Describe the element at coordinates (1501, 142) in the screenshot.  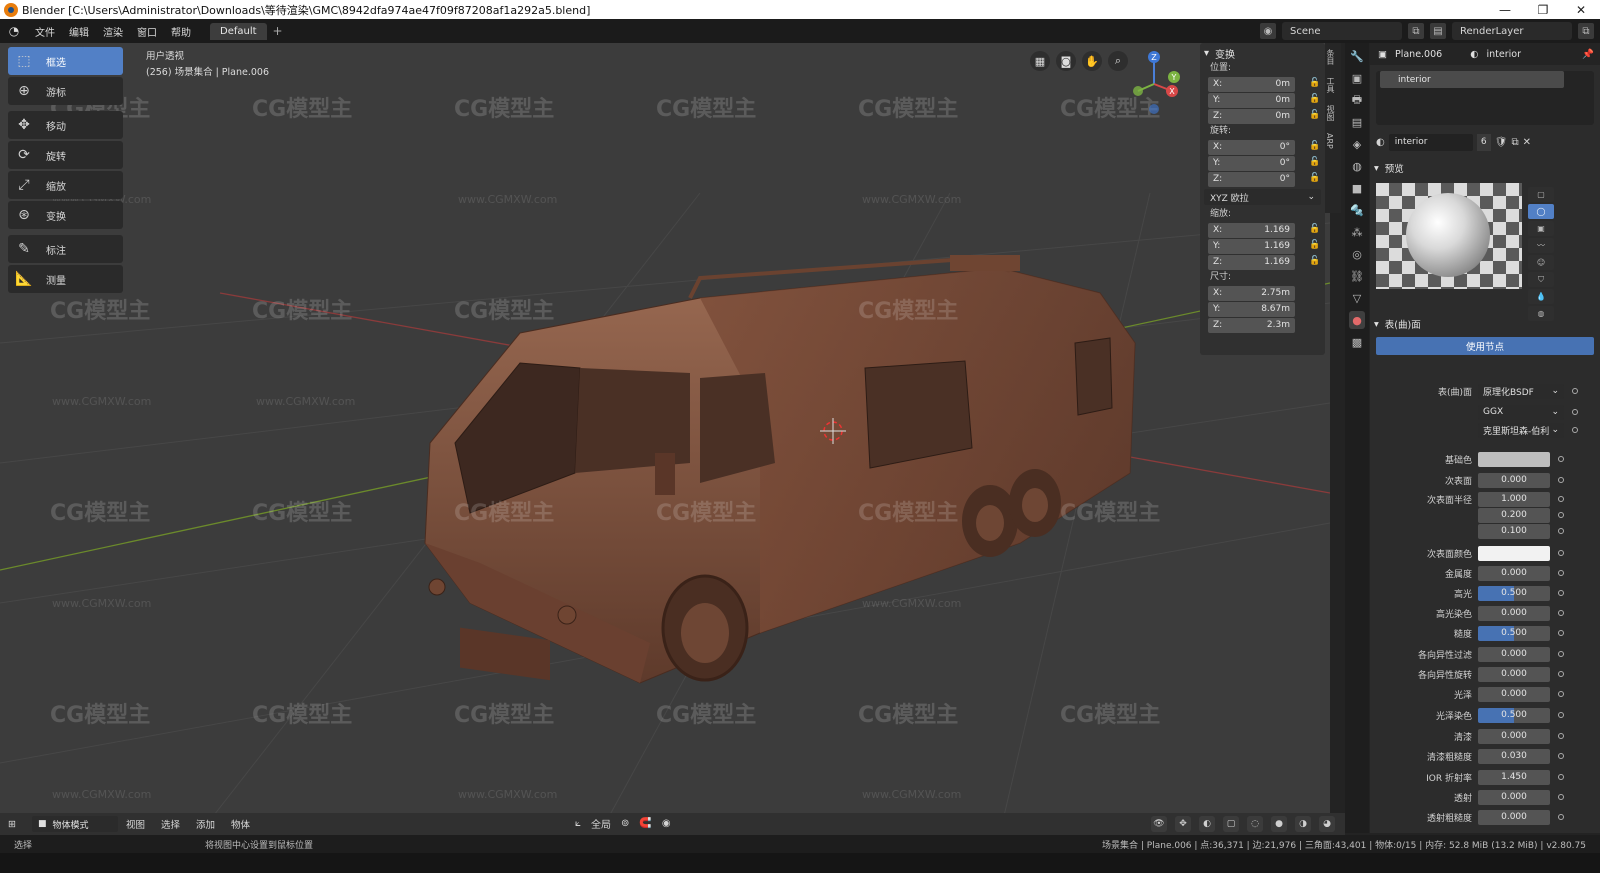
I see `fake-user-icon: 🛡` at that location.